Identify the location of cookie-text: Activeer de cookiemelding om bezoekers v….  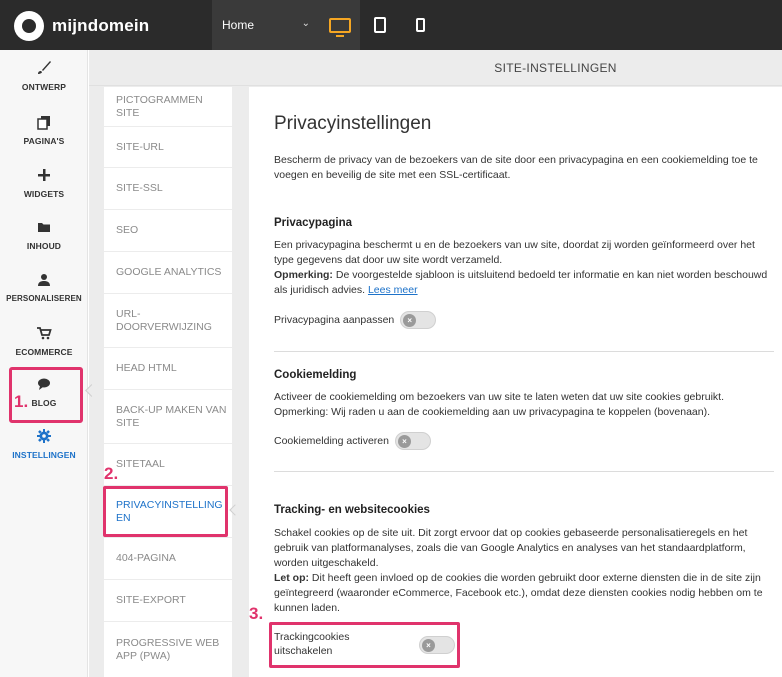
(521, 405).